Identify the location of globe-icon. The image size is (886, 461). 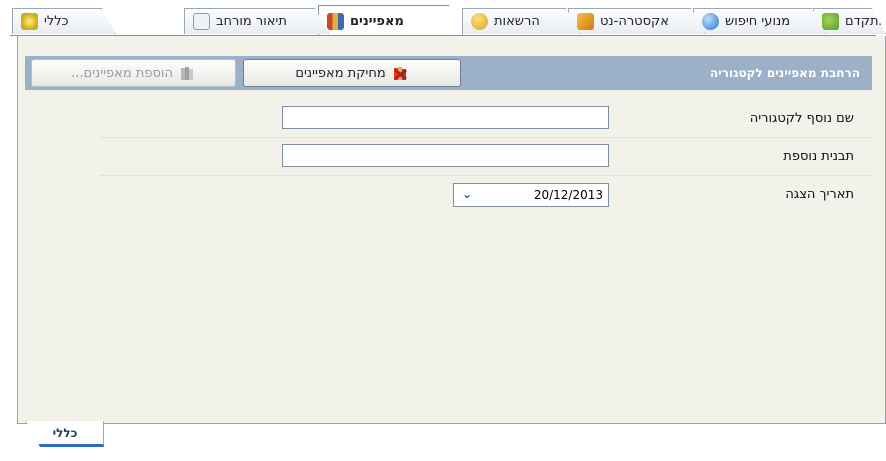
(710, 21).